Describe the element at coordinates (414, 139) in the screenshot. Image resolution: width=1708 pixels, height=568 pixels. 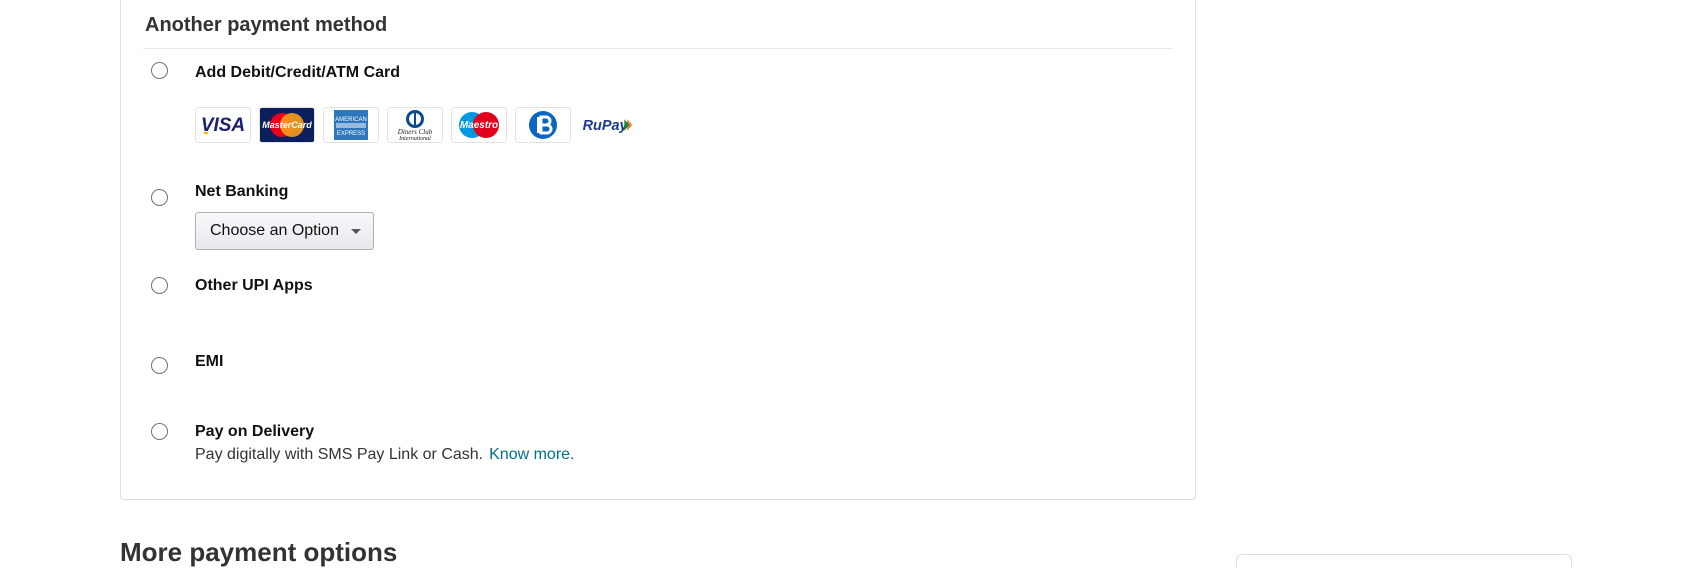
I see `svg-text: International` at that location.